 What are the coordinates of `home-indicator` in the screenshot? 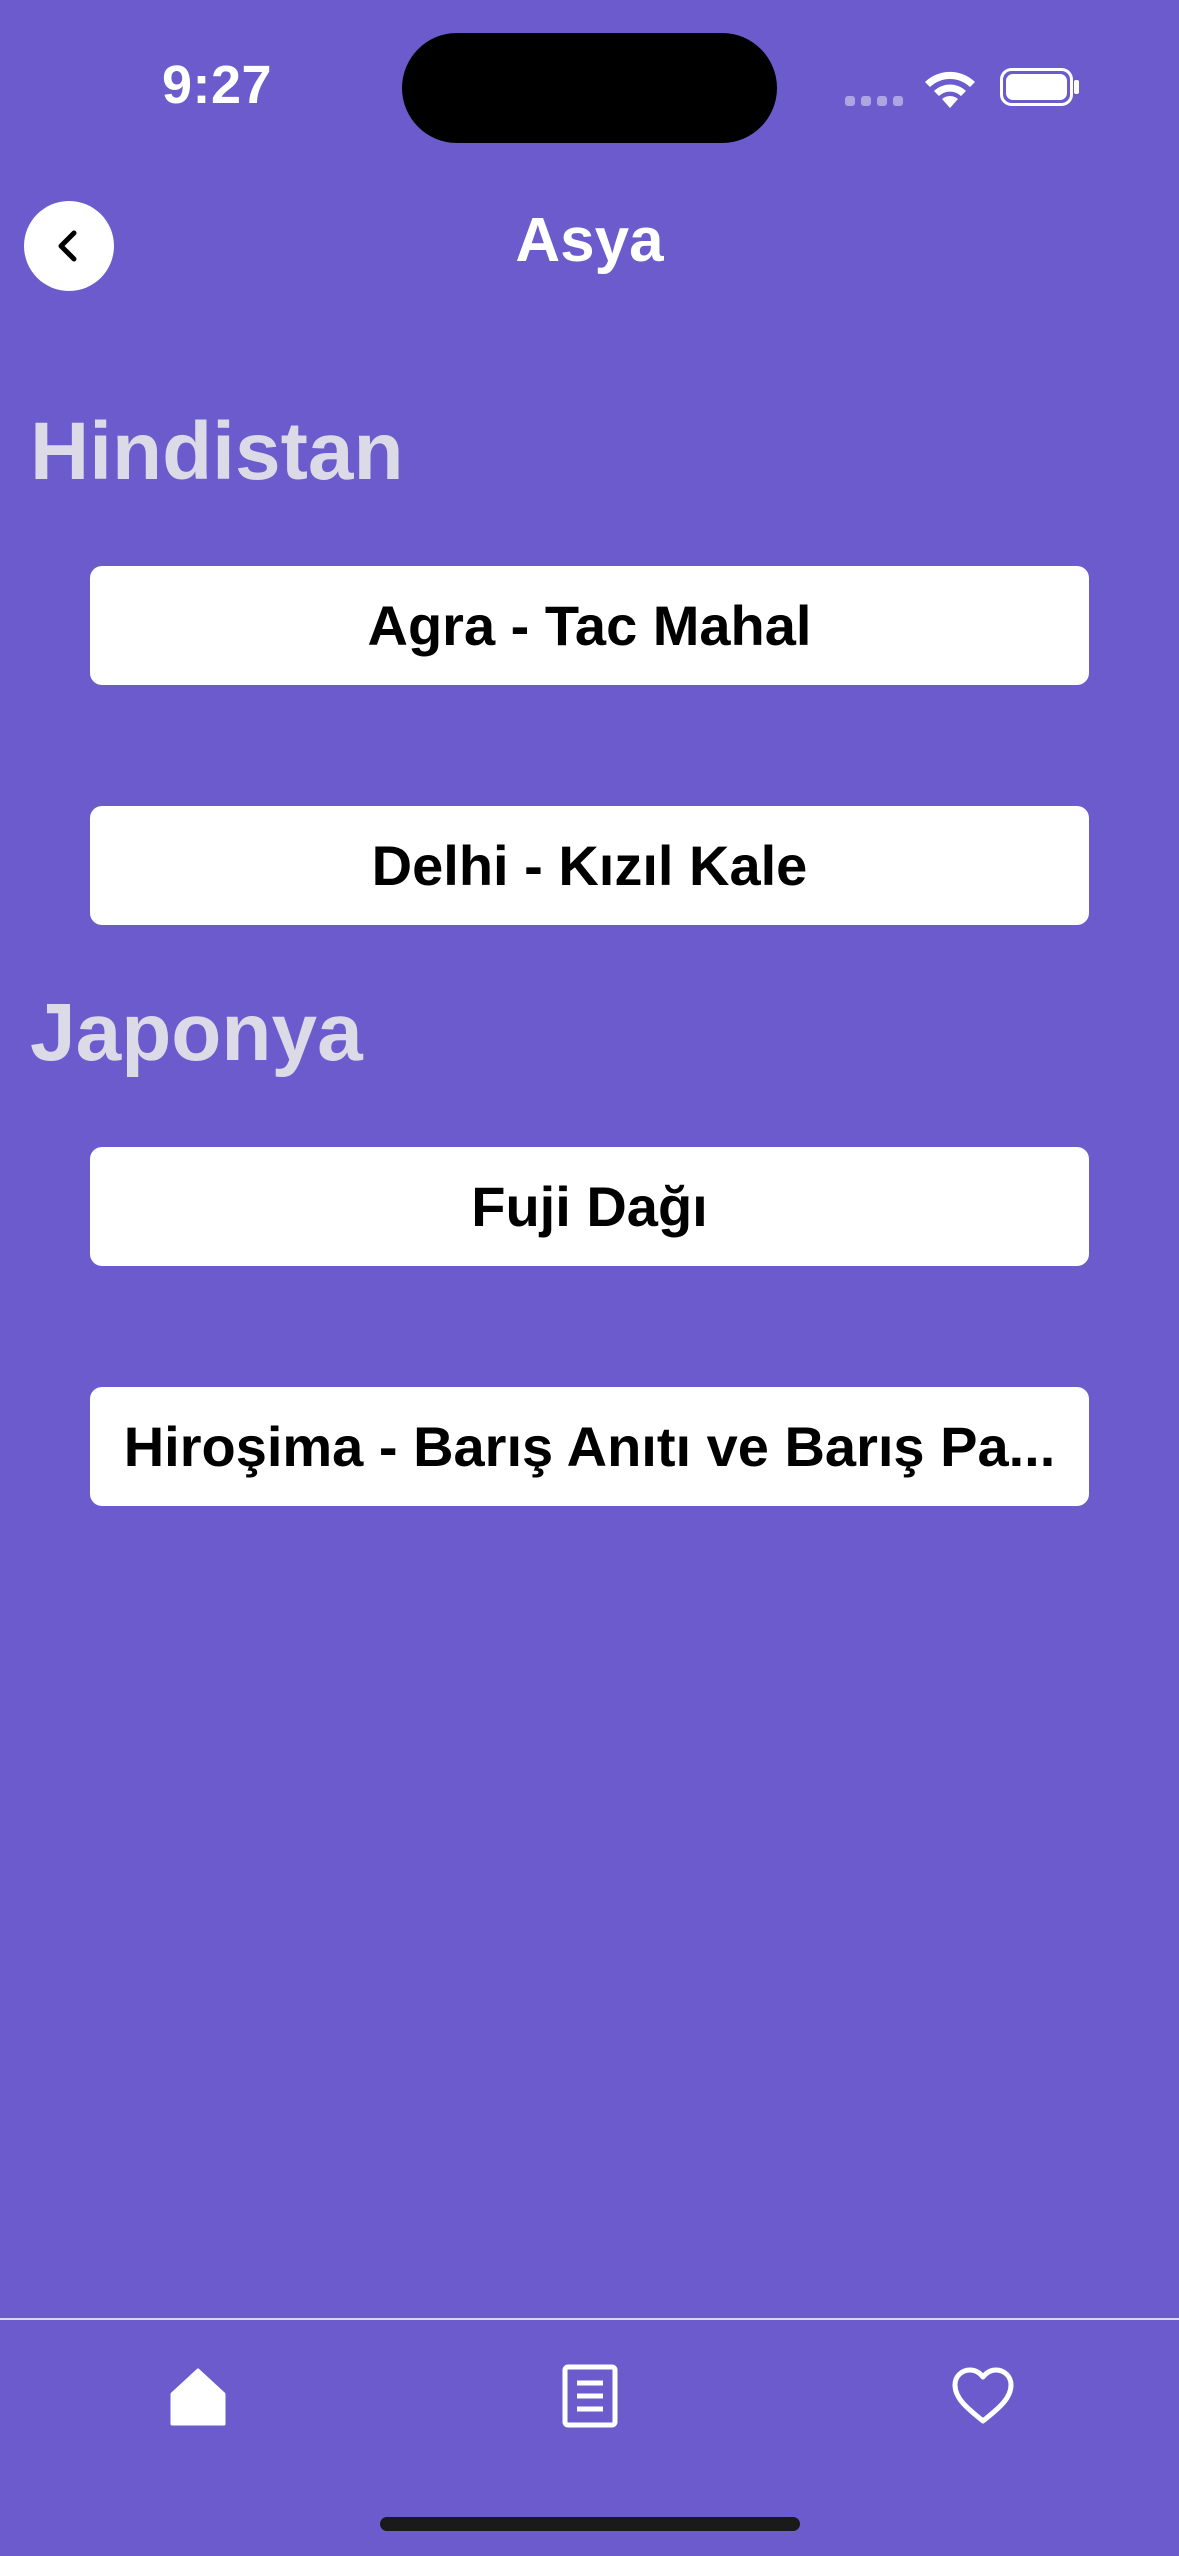 It's located at (590, 2524).